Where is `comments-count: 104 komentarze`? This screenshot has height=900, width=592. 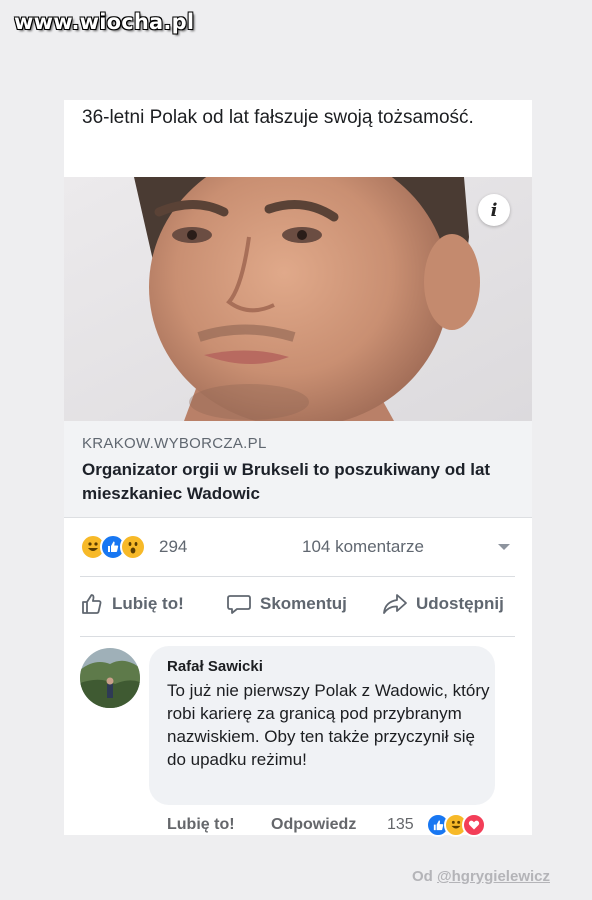
comments-count: 104 komentarze is located at coordinates (363, 547).